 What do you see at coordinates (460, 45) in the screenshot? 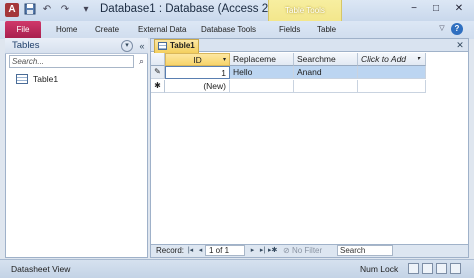
I see `close-document-icon: ✕` at bounding box center [460, 45].